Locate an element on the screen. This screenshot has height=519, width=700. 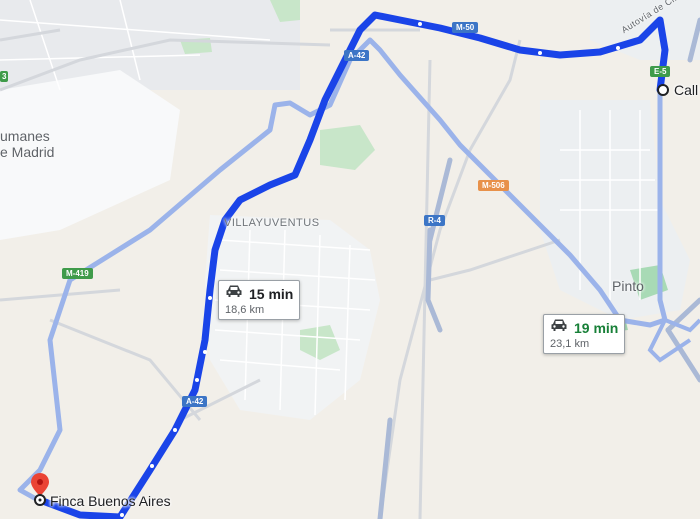
road-shield-a42-top: A-42 is located at coordinates (357, 55).